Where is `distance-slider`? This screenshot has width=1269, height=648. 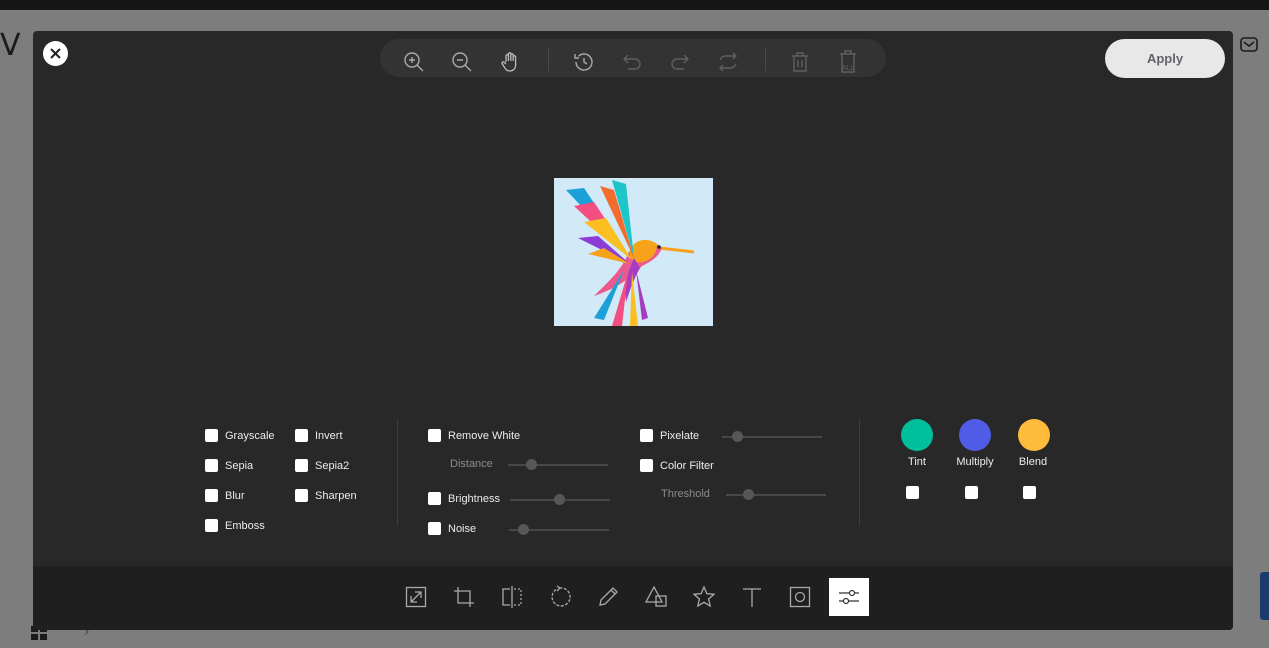
distance-slider is located at coordinates (558, 464).